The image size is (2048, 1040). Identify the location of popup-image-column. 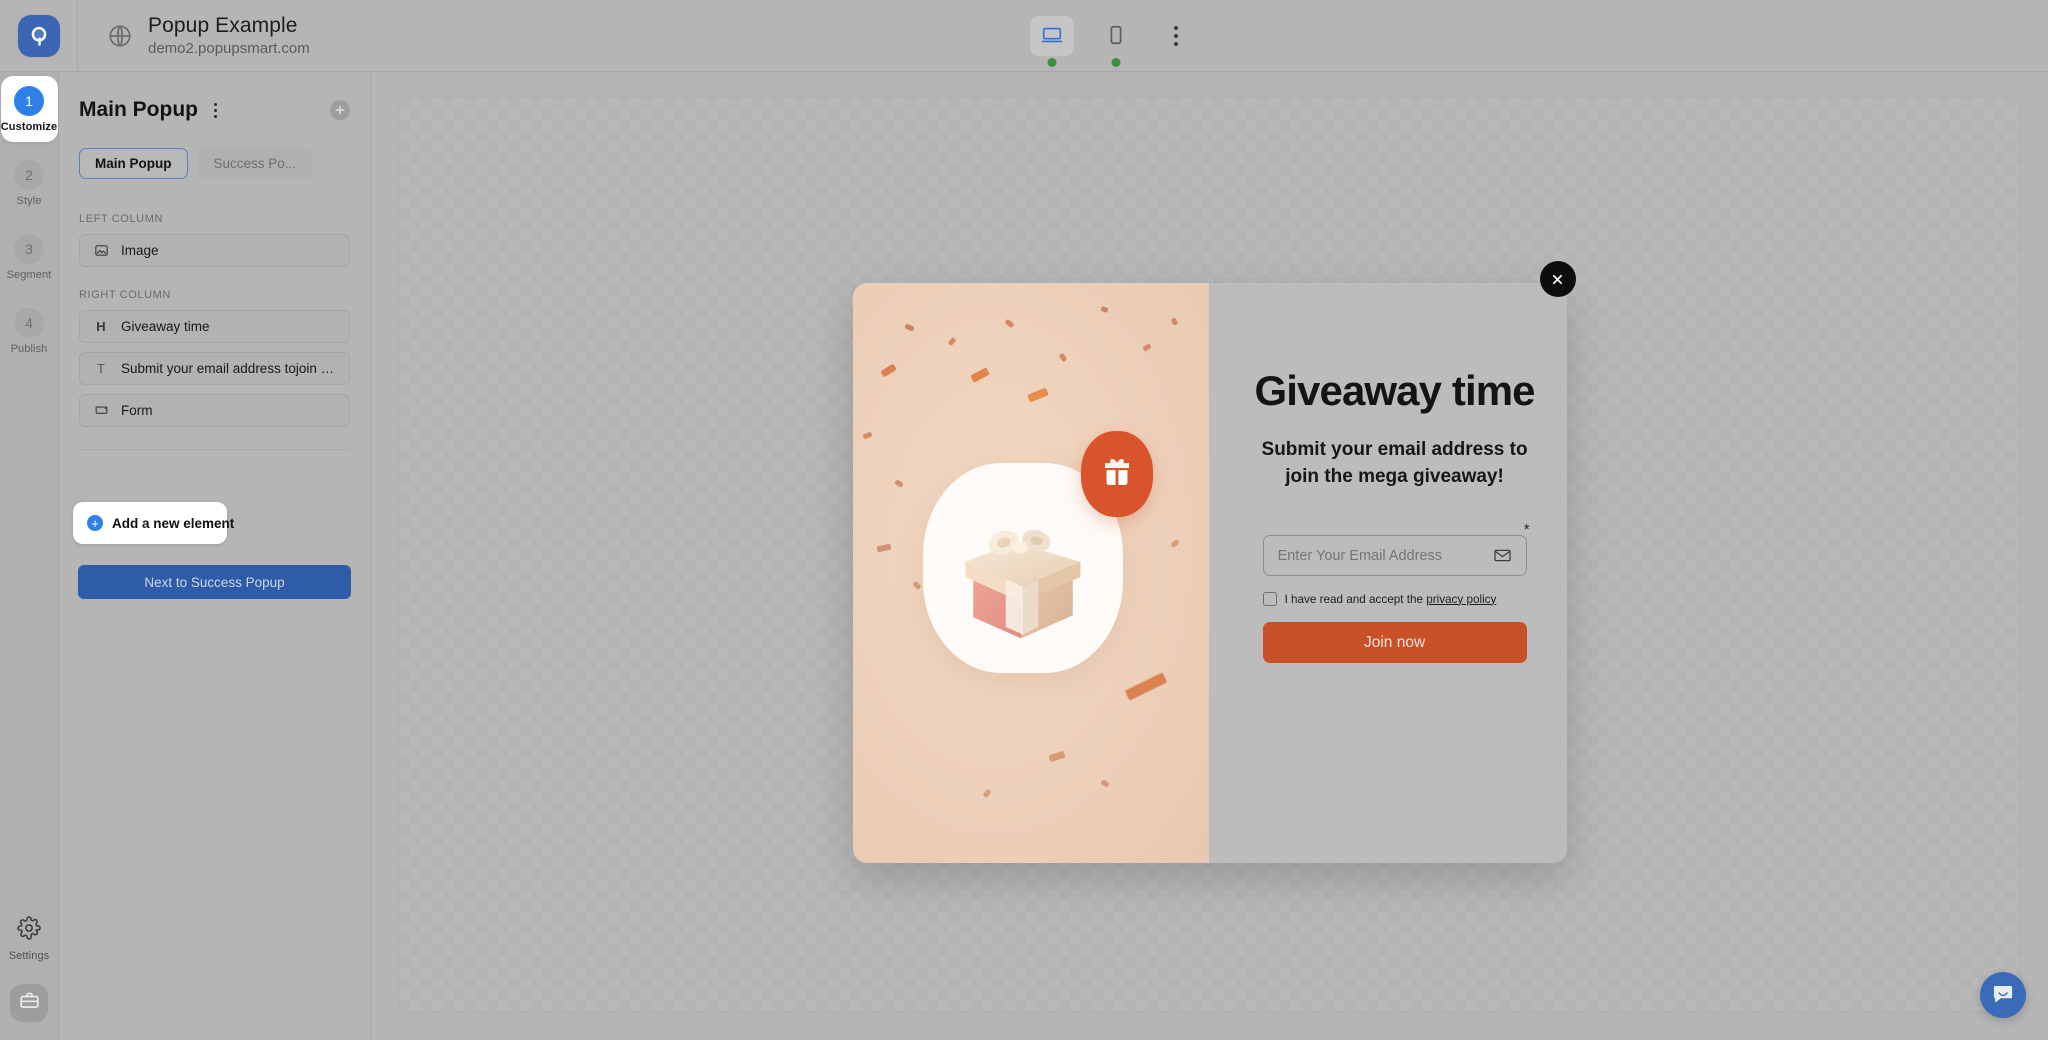
(1030, 573).